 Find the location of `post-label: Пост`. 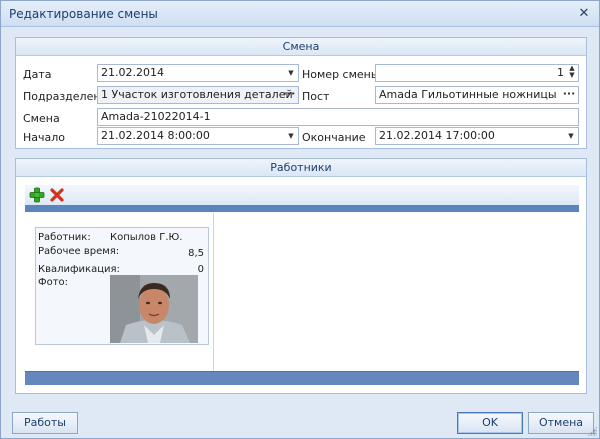

post-label: Пост is located at coordinates (316, 96).